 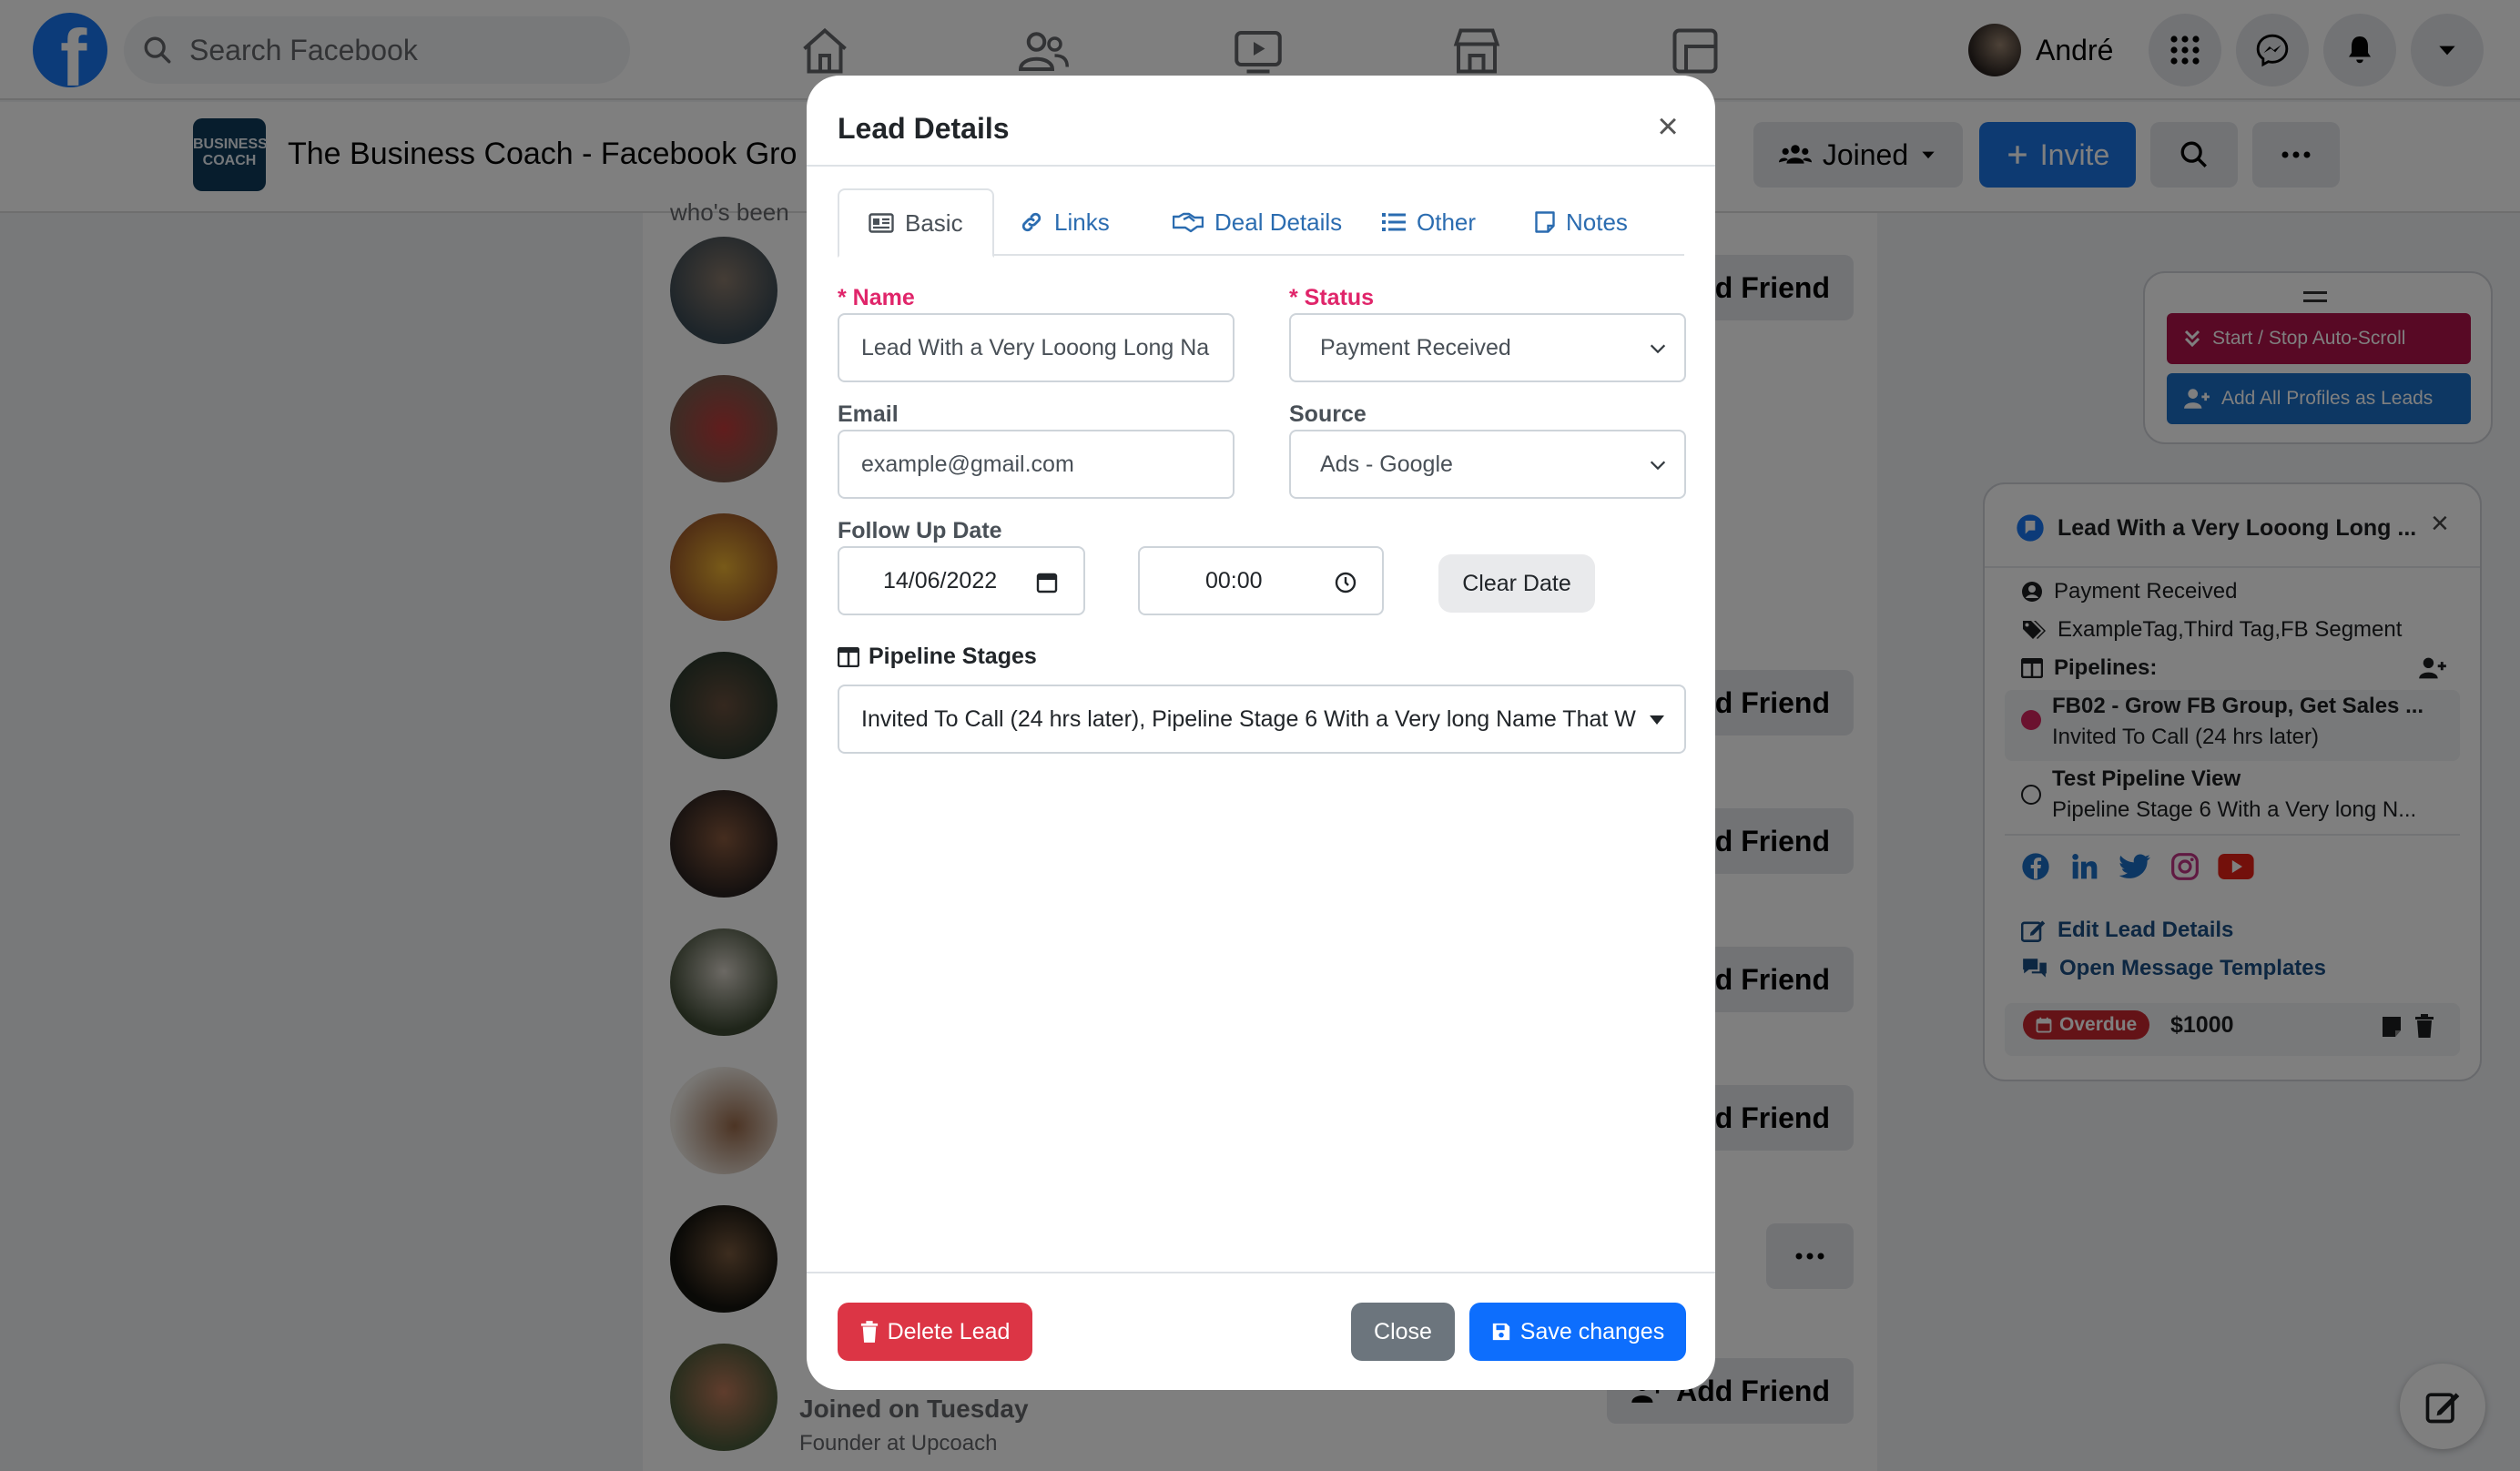 What do you see at coordinates (953, 656) in the screenshot?
I see `pipeline-label-text: Pipeline Stages` at bounding box center [953, 656].